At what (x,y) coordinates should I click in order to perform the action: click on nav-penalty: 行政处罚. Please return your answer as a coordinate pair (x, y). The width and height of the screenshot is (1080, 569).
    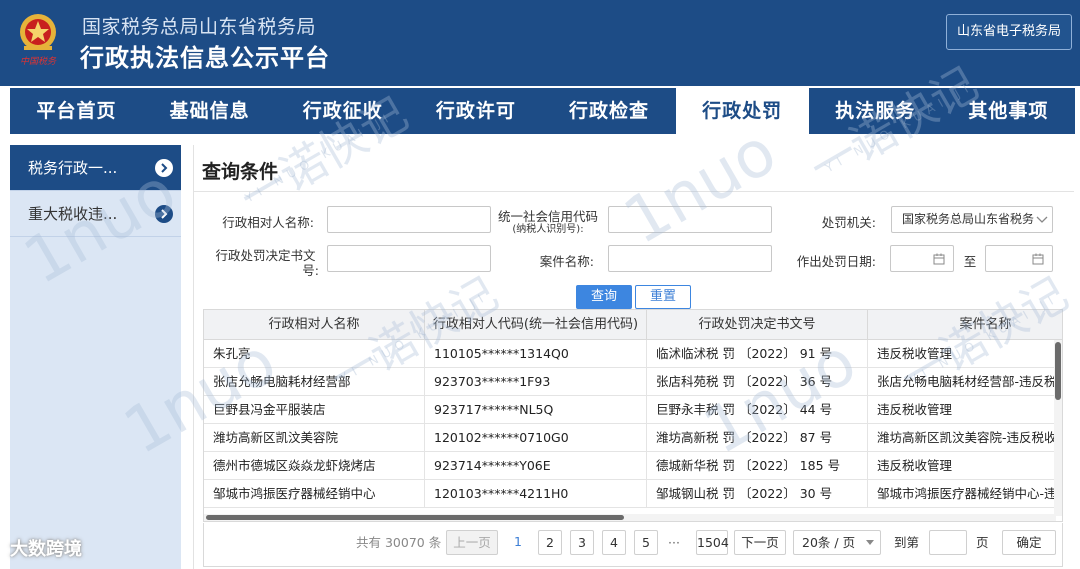
    Looking at the image, I should click on (742, 111).